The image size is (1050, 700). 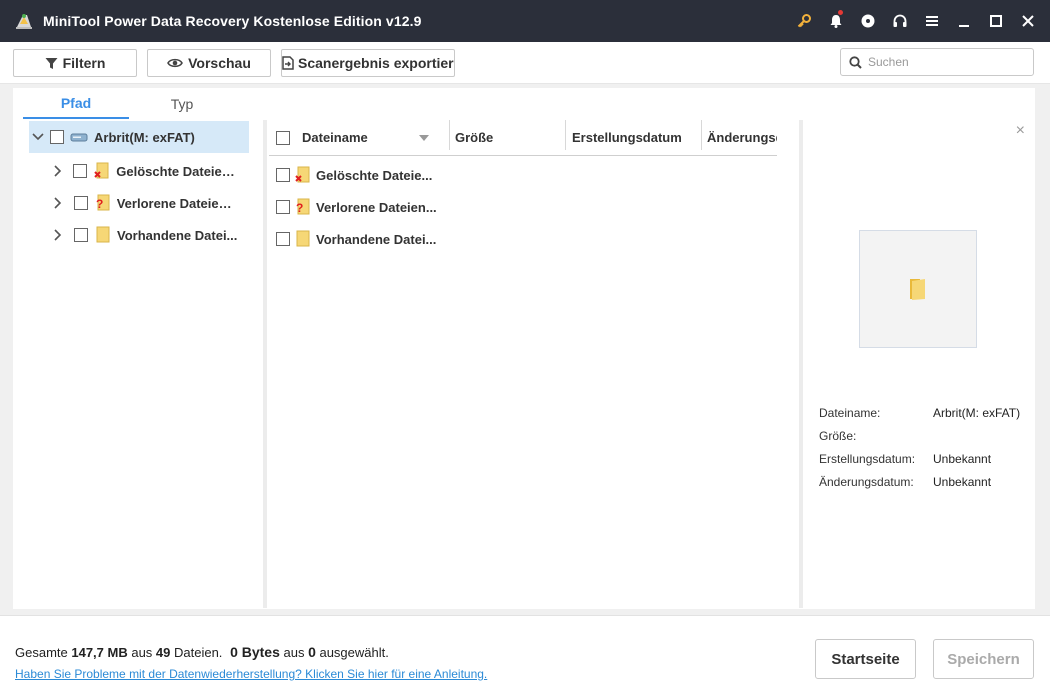 I want to click on chevron-down-icon, so click(x=38, y=137).